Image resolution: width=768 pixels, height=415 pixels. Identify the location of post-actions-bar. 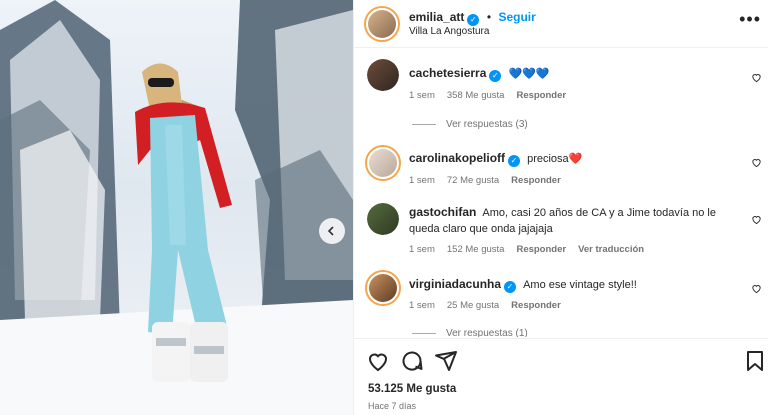
(561, 360).